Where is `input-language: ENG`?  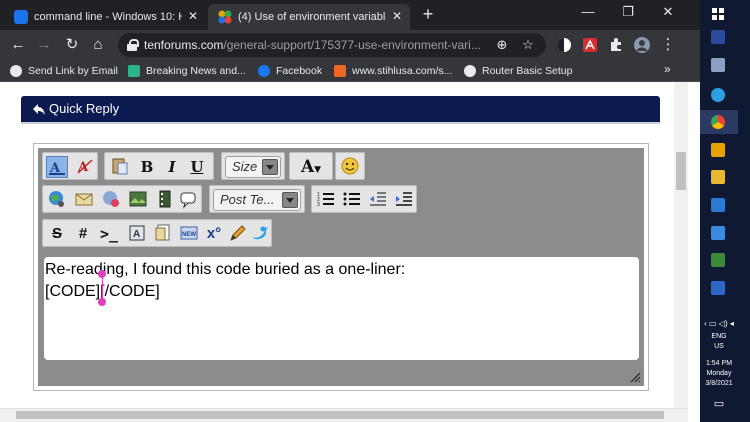
input-language: ENG is located at coordinates (719, 337).